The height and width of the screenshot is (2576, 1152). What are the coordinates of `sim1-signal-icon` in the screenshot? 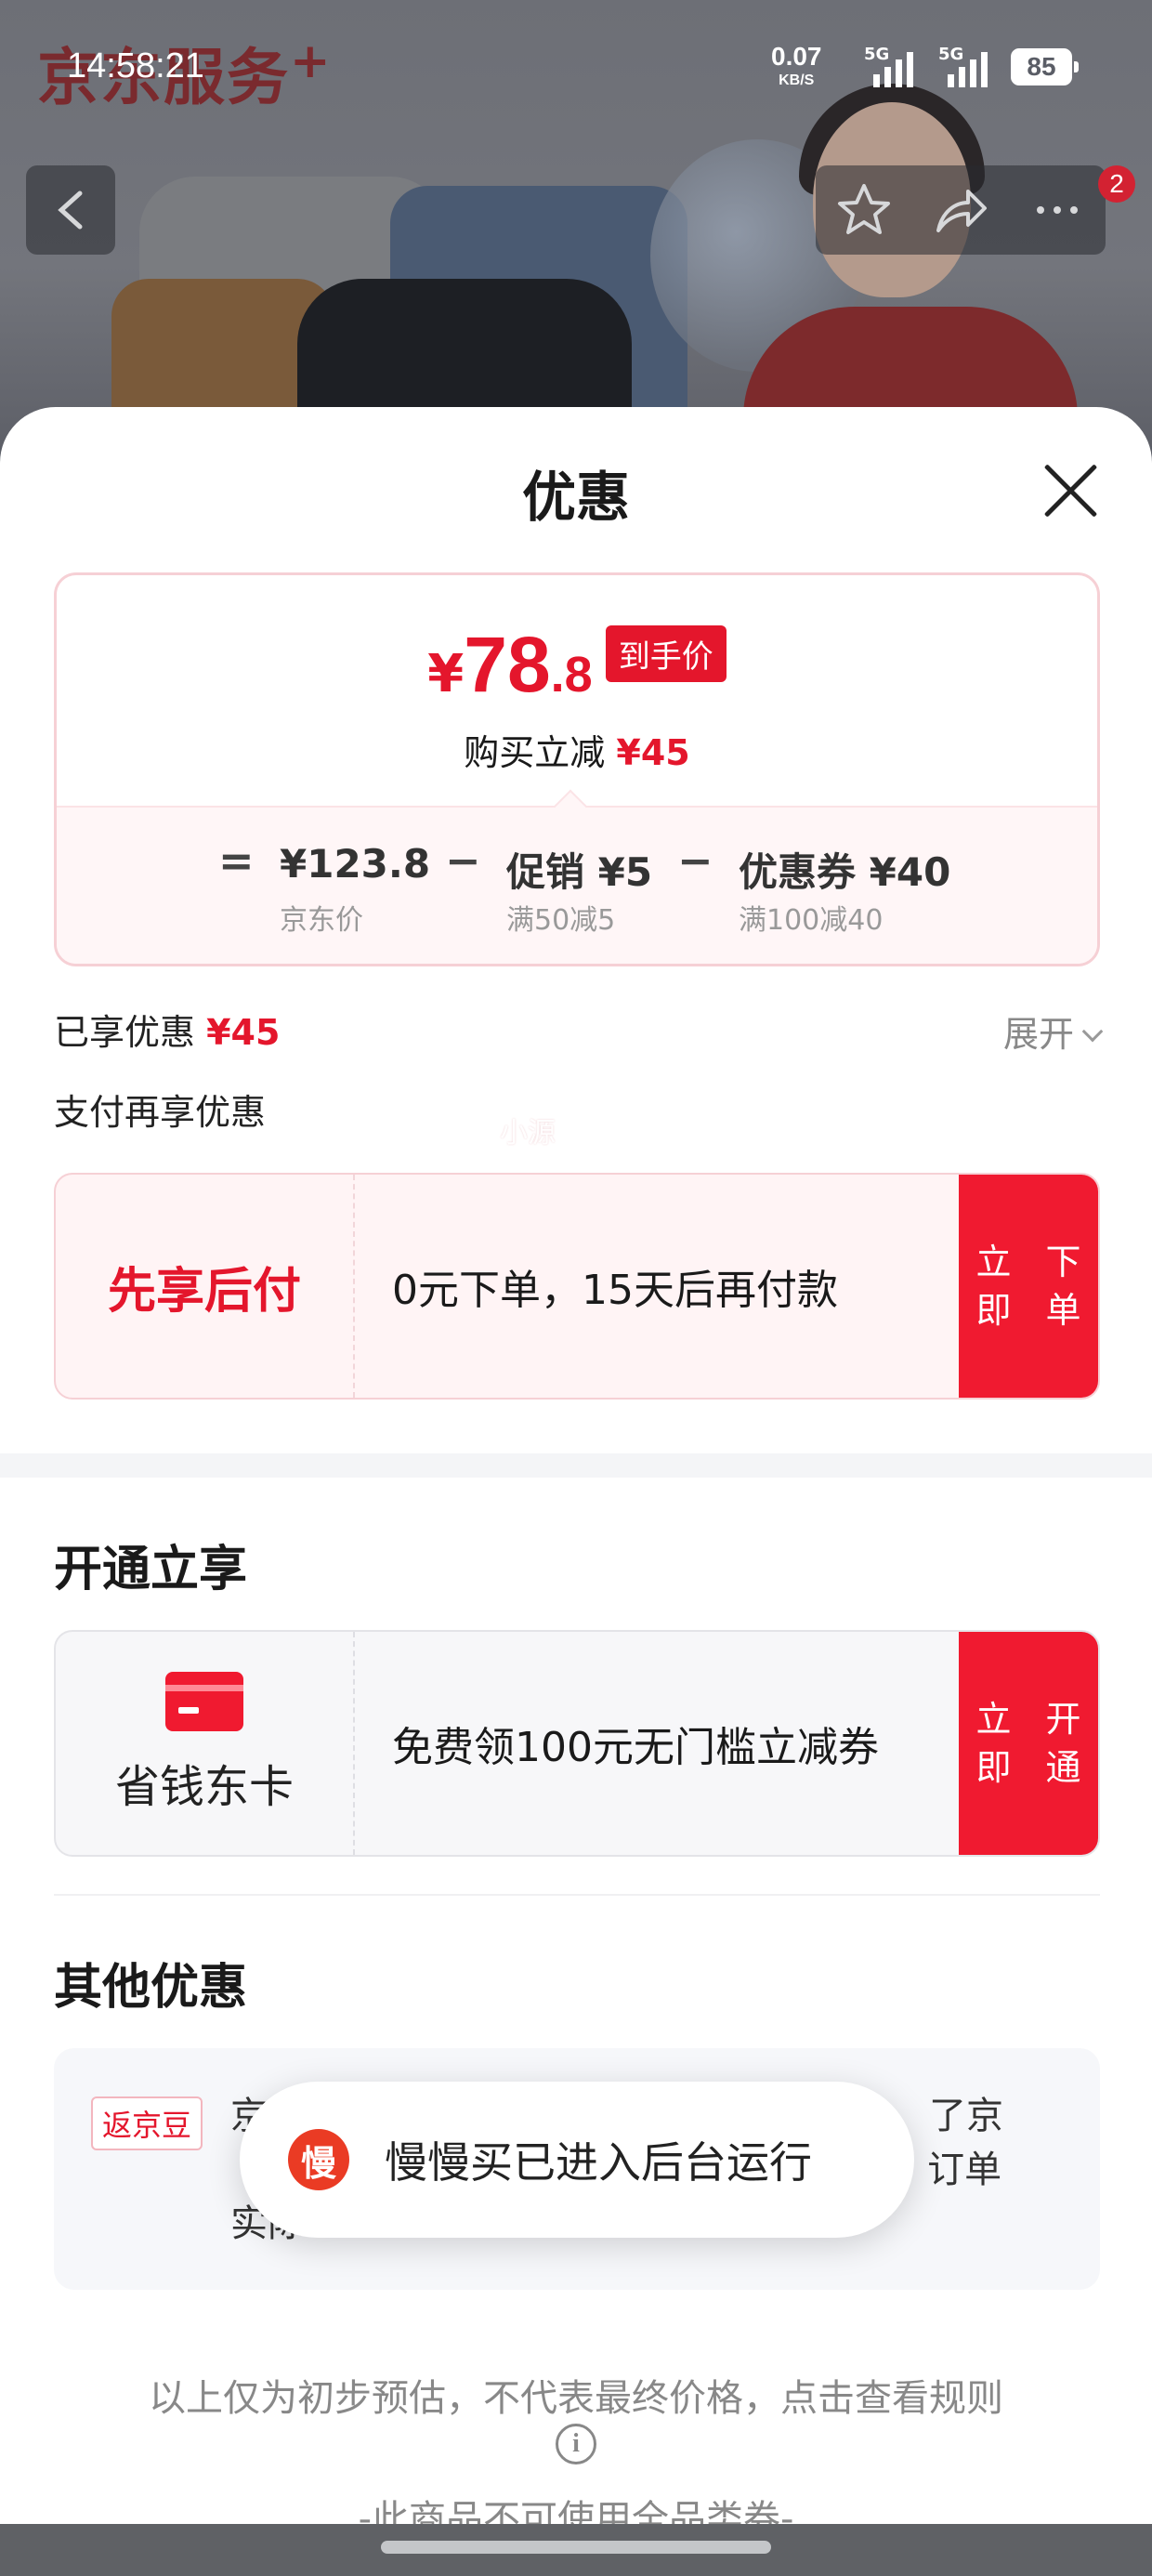 It's located at (893, 68).